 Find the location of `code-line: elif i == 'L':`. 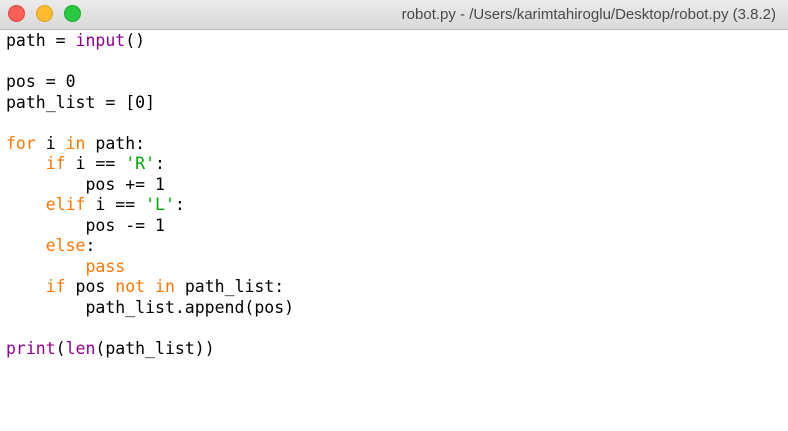

code-line: elif i == 'L': is located at coordinates (397, 205).